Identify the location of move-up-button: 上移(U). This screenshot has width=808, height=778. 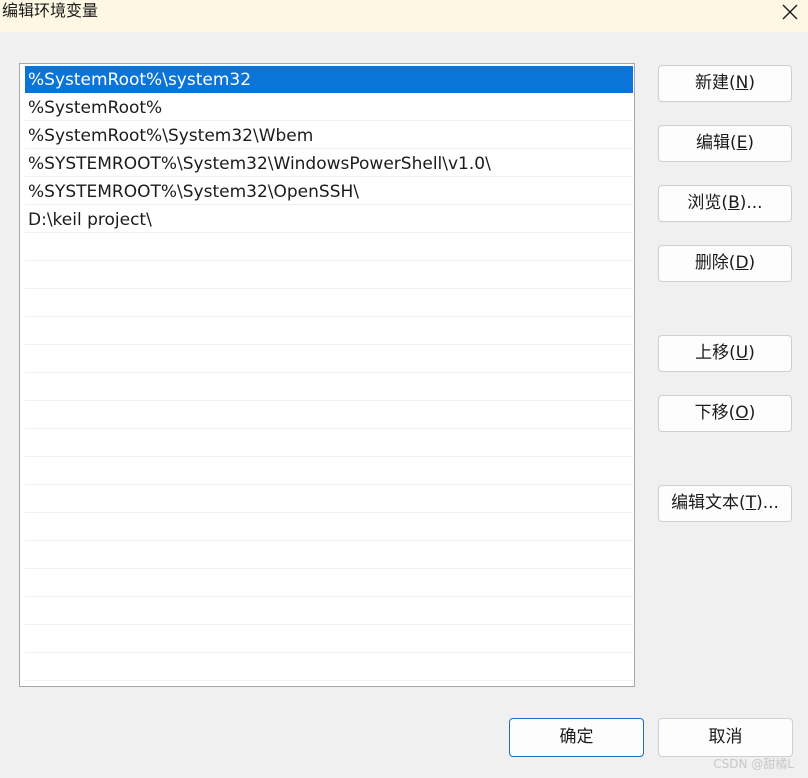
(725, 353).